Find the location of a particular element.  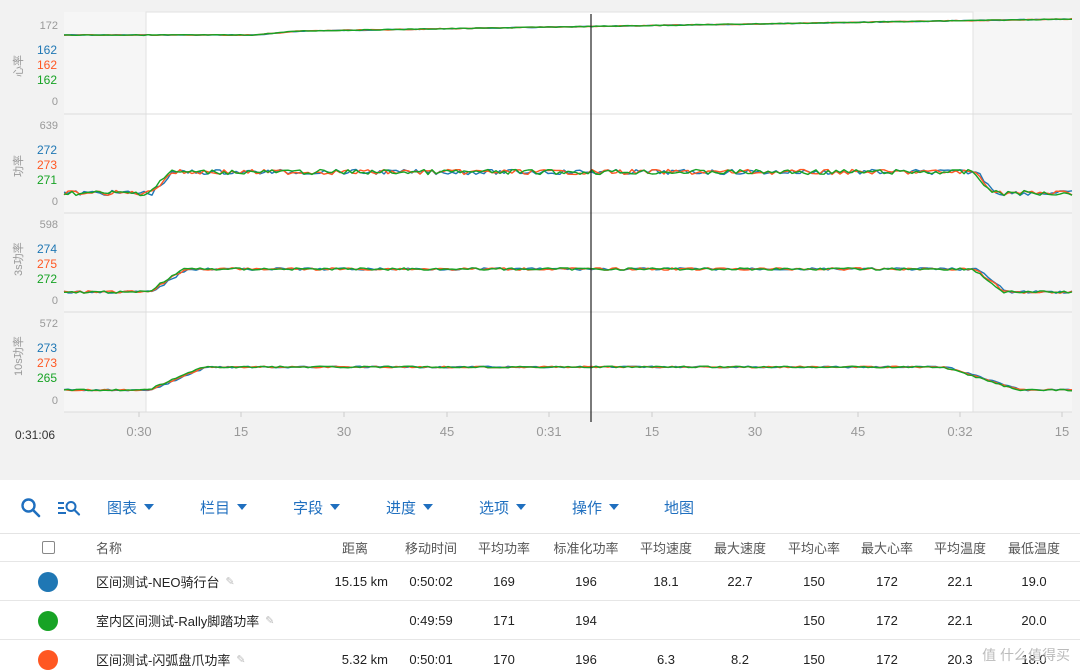

activity-name: 室内区间测试-Rally脚踏功率 ✎ is located at coordinates (185, 620).